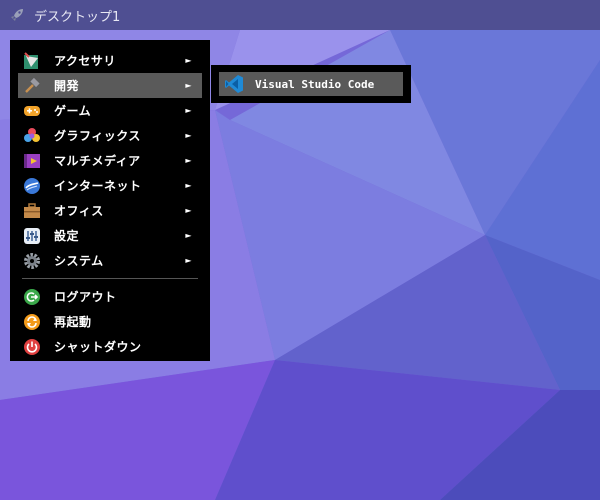  What do you see at coordinates (85, 297) in the screenshot?
I see `menu-item-label: ログアウト` at bounding box center [85, 297].